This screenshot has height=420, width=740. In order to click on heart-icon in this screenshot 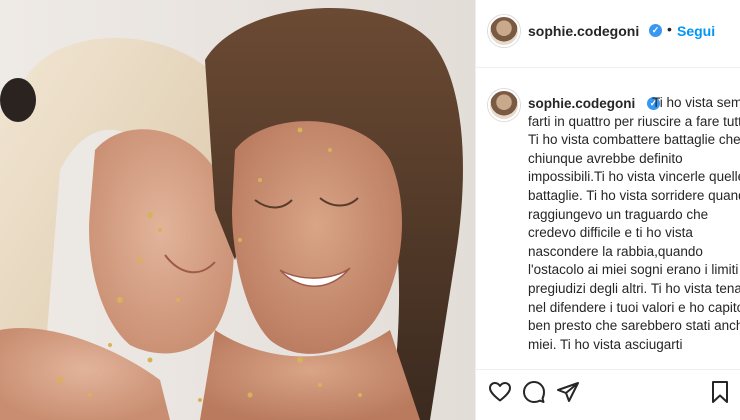, I will do `click(500, 392)`.